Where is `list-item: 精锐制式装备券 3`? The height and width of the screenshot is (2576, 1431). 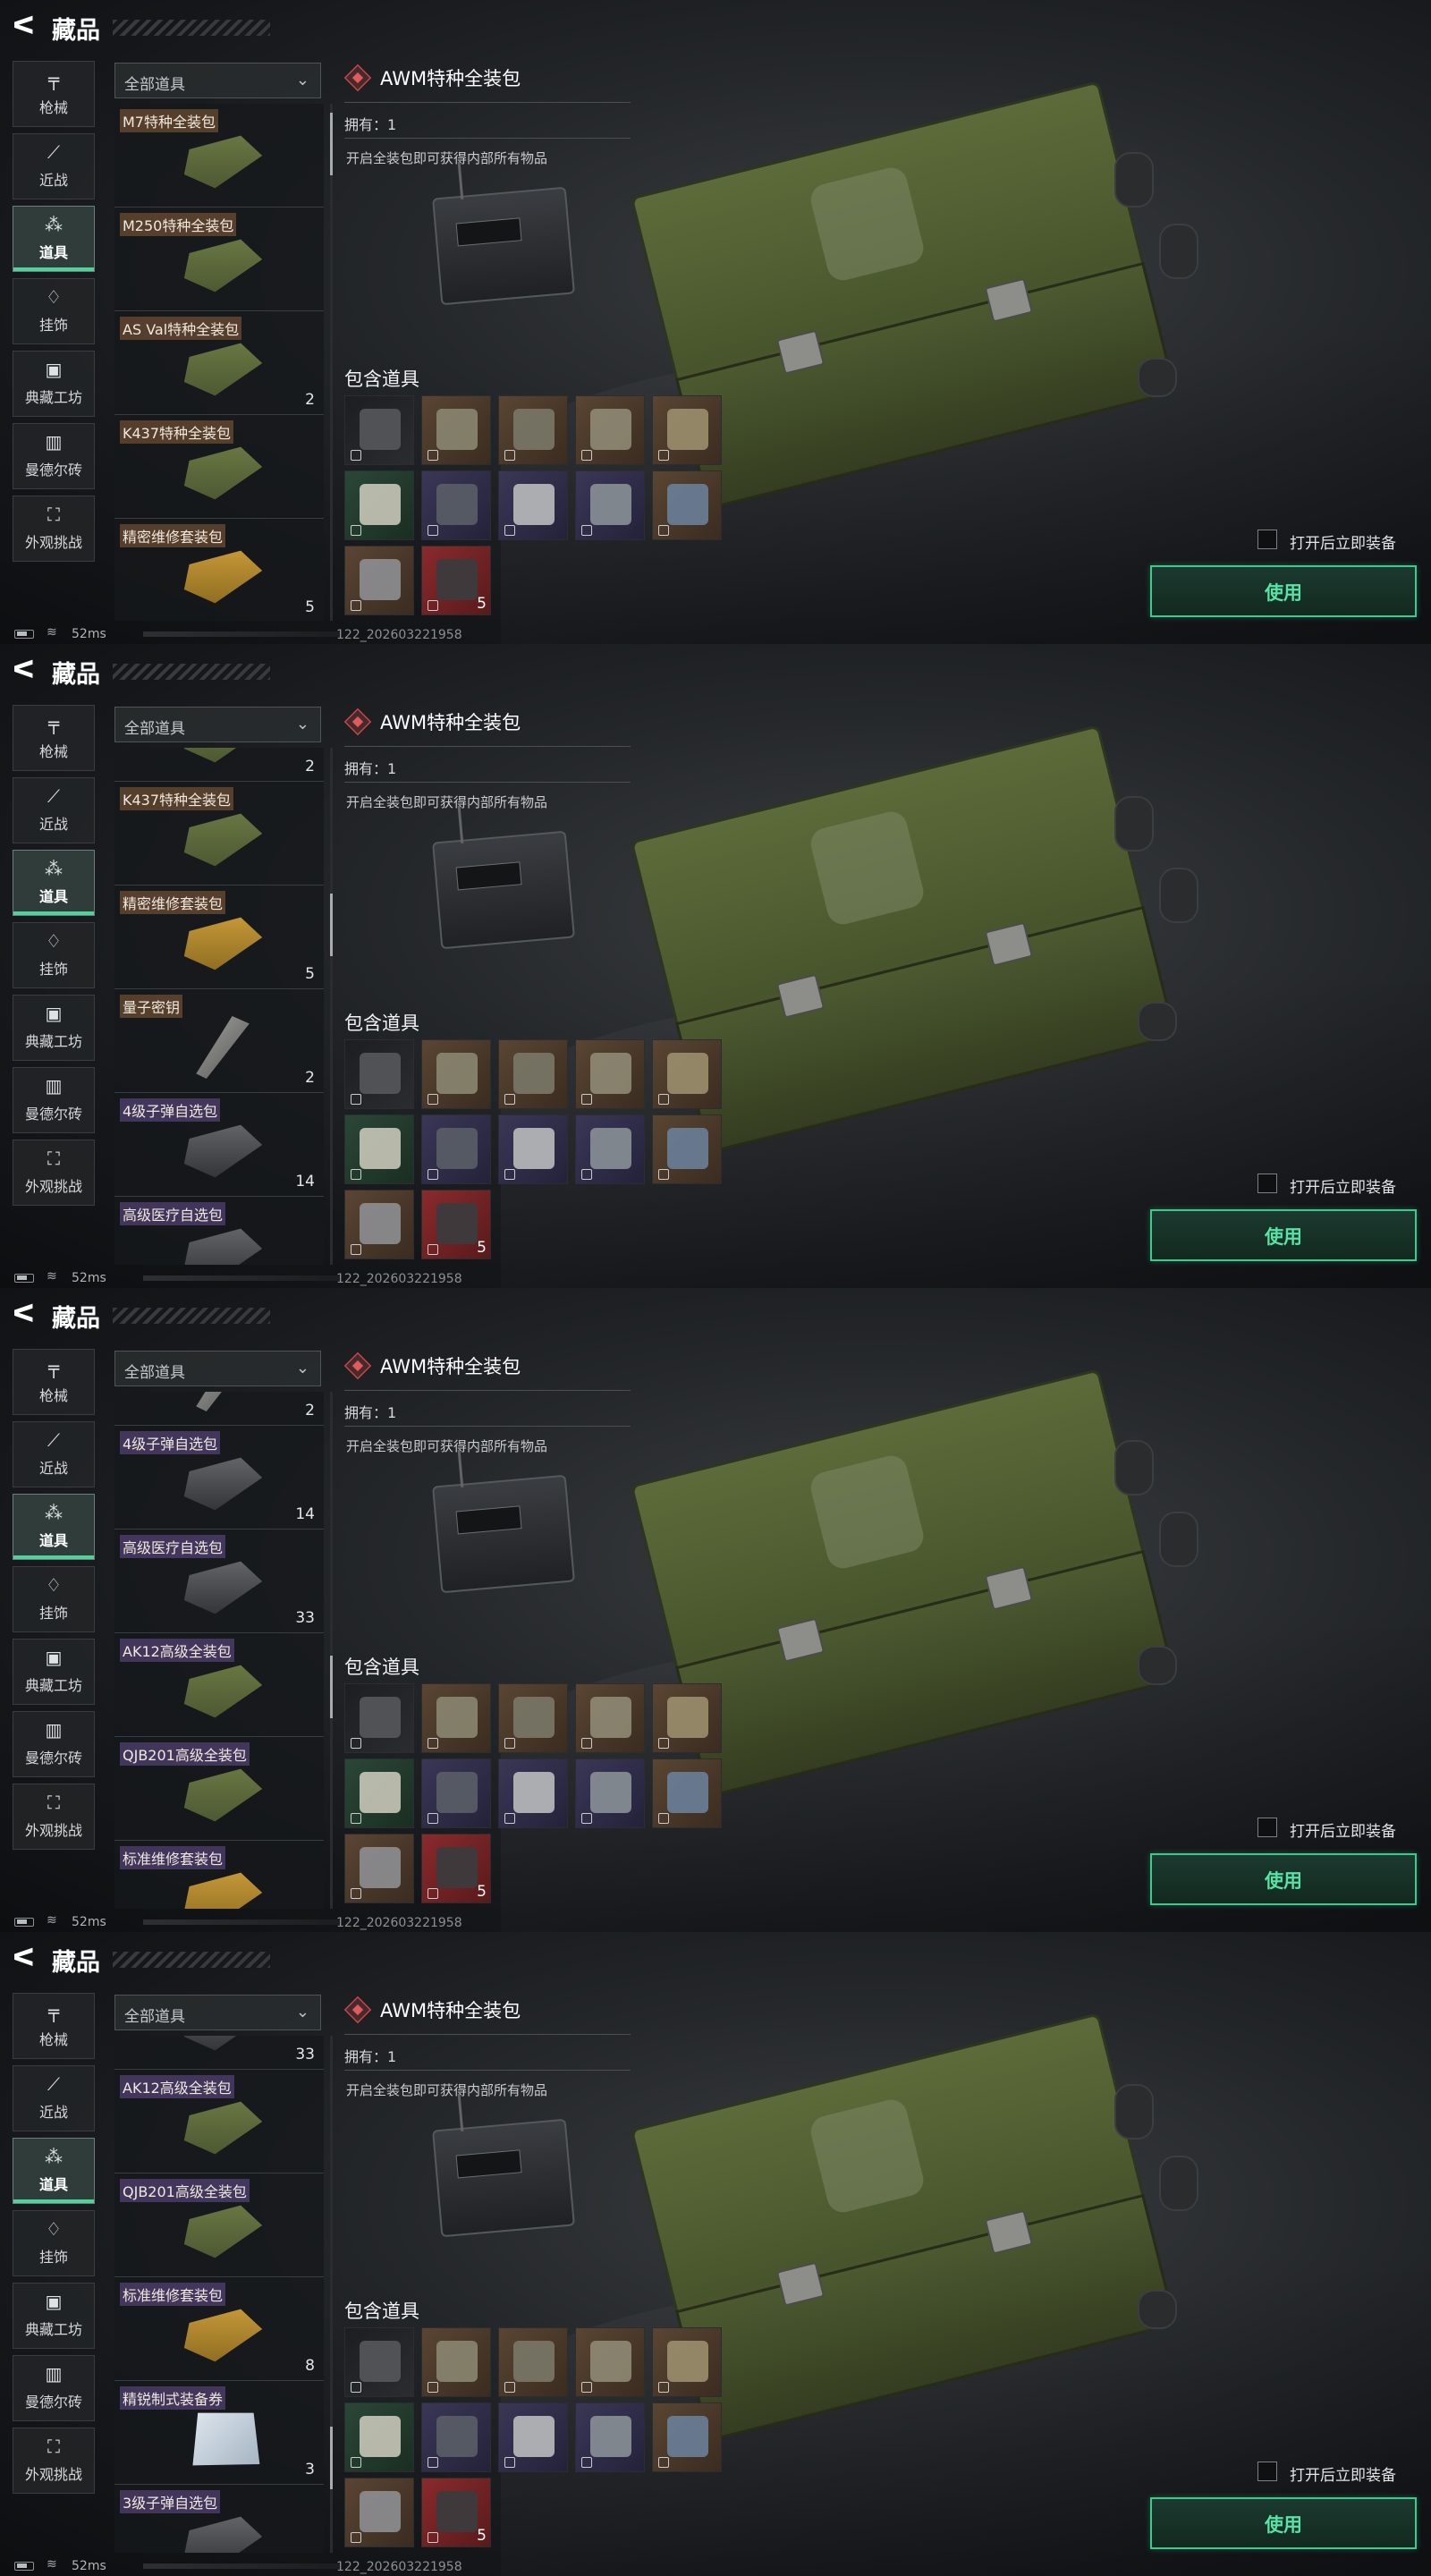
list-item: 精锐制式装备券 3 is located at coordinates (219, 2433).